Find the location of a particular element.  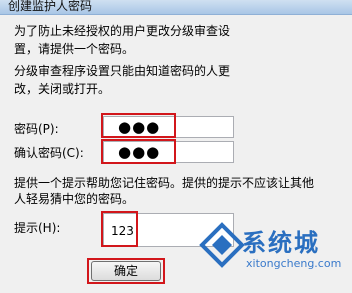

xitongcheng-logo-icon is located at coordinates (222, 245).